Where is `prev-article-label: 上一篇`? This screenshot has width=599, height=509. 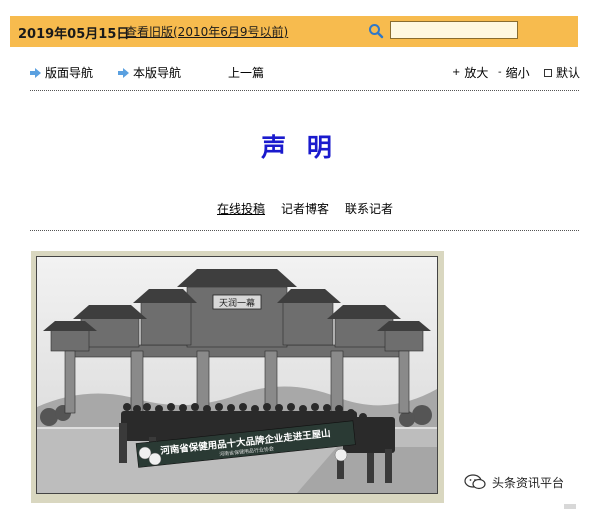
prev-article-label: 上一篇 is located at coordinates (246, 73).